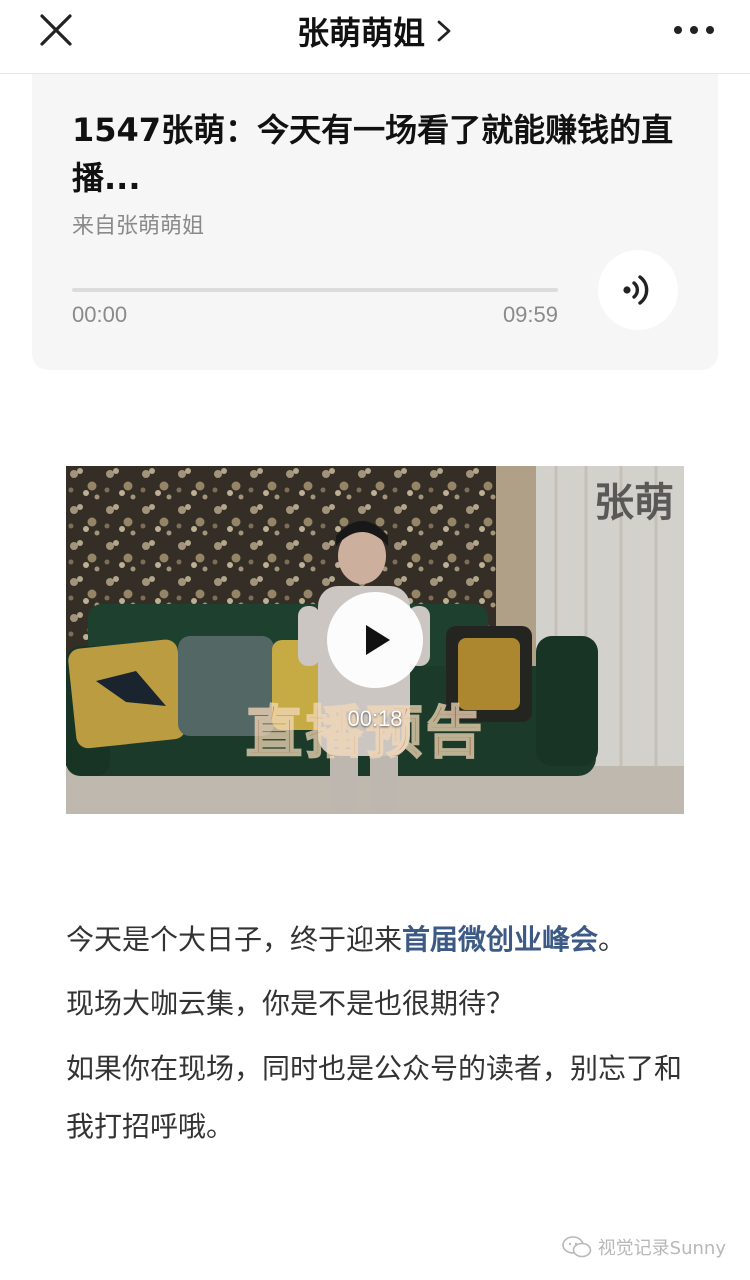 The width and height of the screenshot is (750, 1280). I want to click on account-name: 张萌萌姐, so click(360, 33).